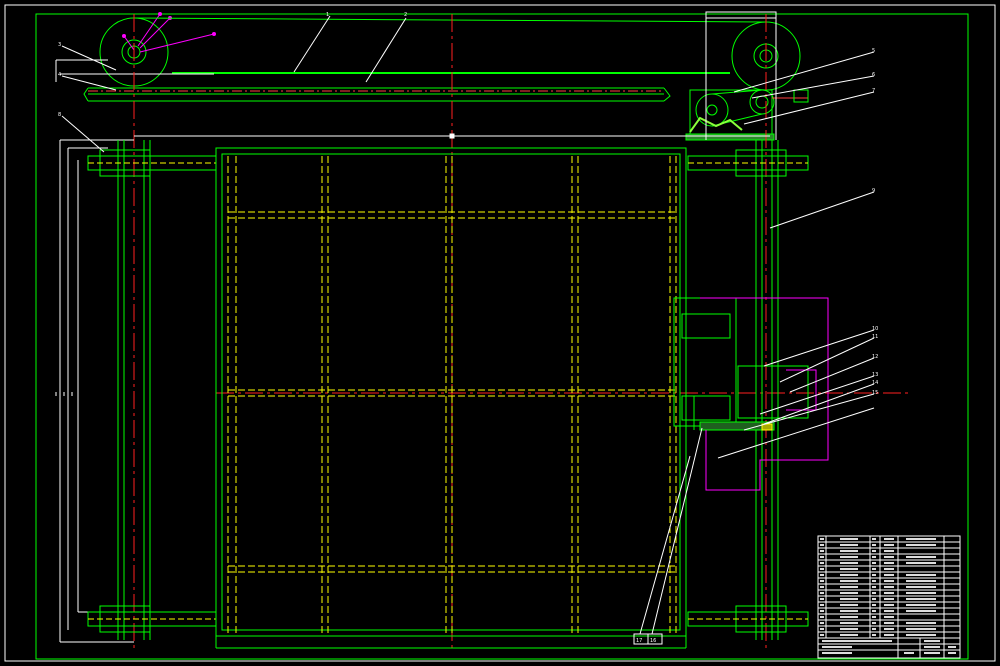 The height and width of the screenshot is (666, 1000). Describe the element at coordinates (873, 51) in the screenshot. I see `callout-5: 5` at that location.